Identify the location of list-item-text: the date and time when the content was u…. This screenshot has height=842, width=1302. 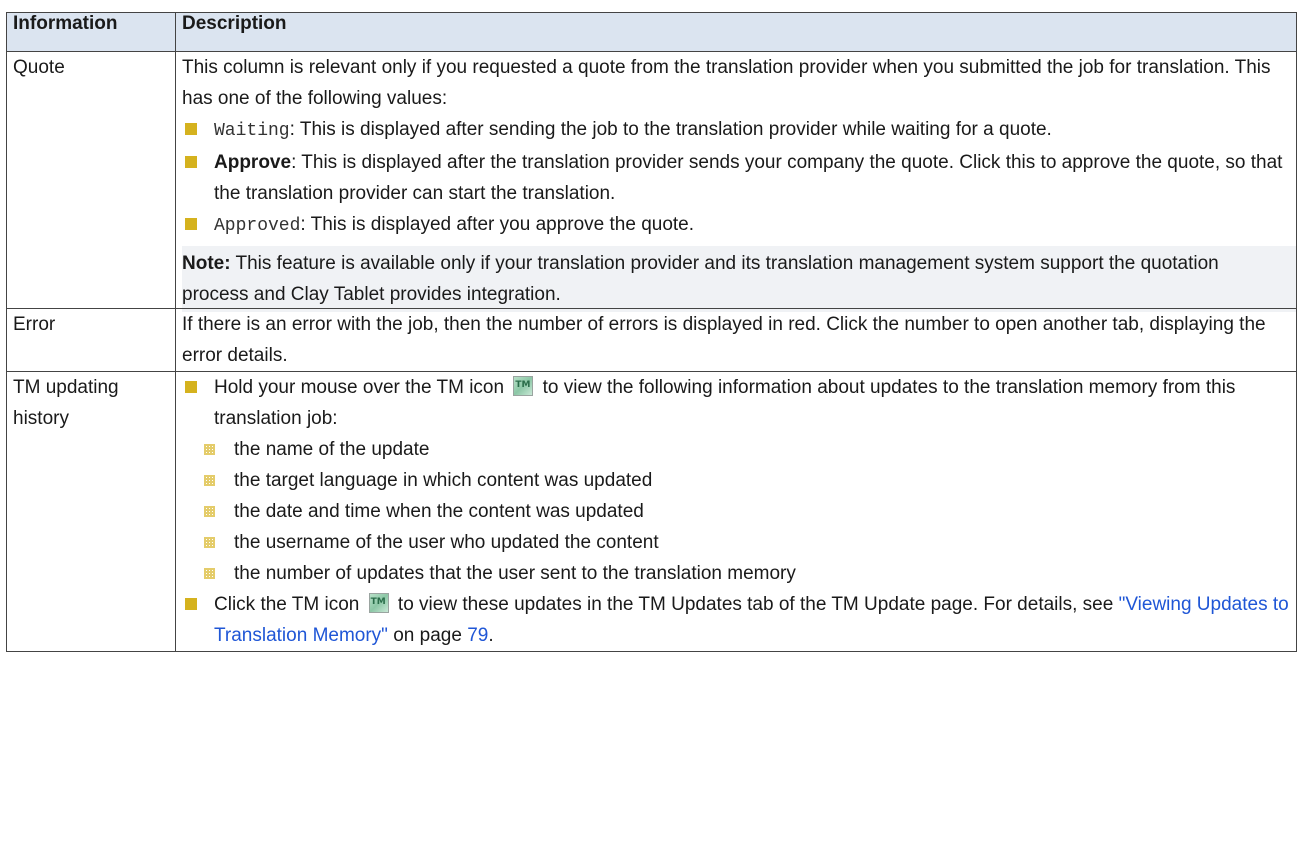
(439, 511).